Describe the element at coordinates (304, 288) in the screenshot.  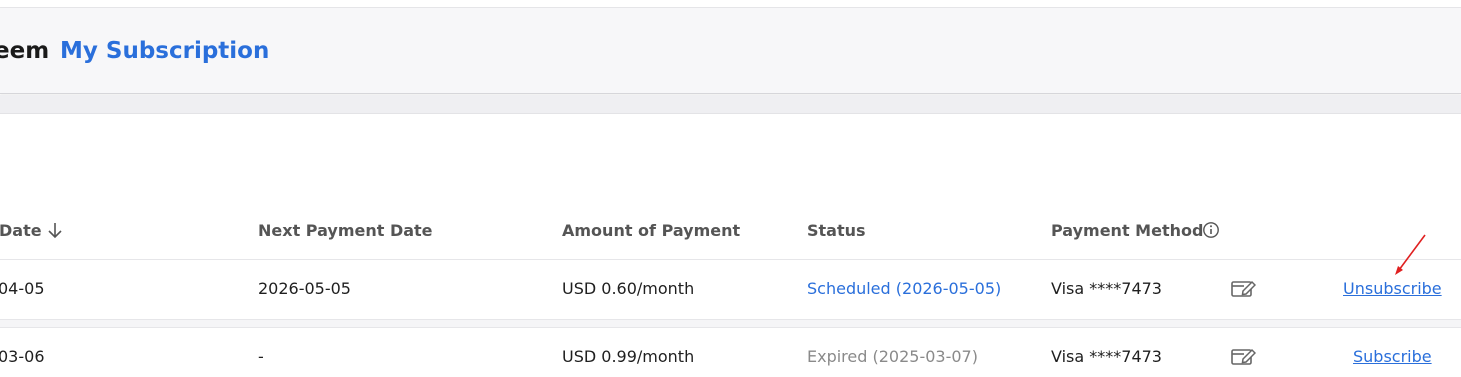
I see `cell-next-payment-date: 2026-05-05` at that location.